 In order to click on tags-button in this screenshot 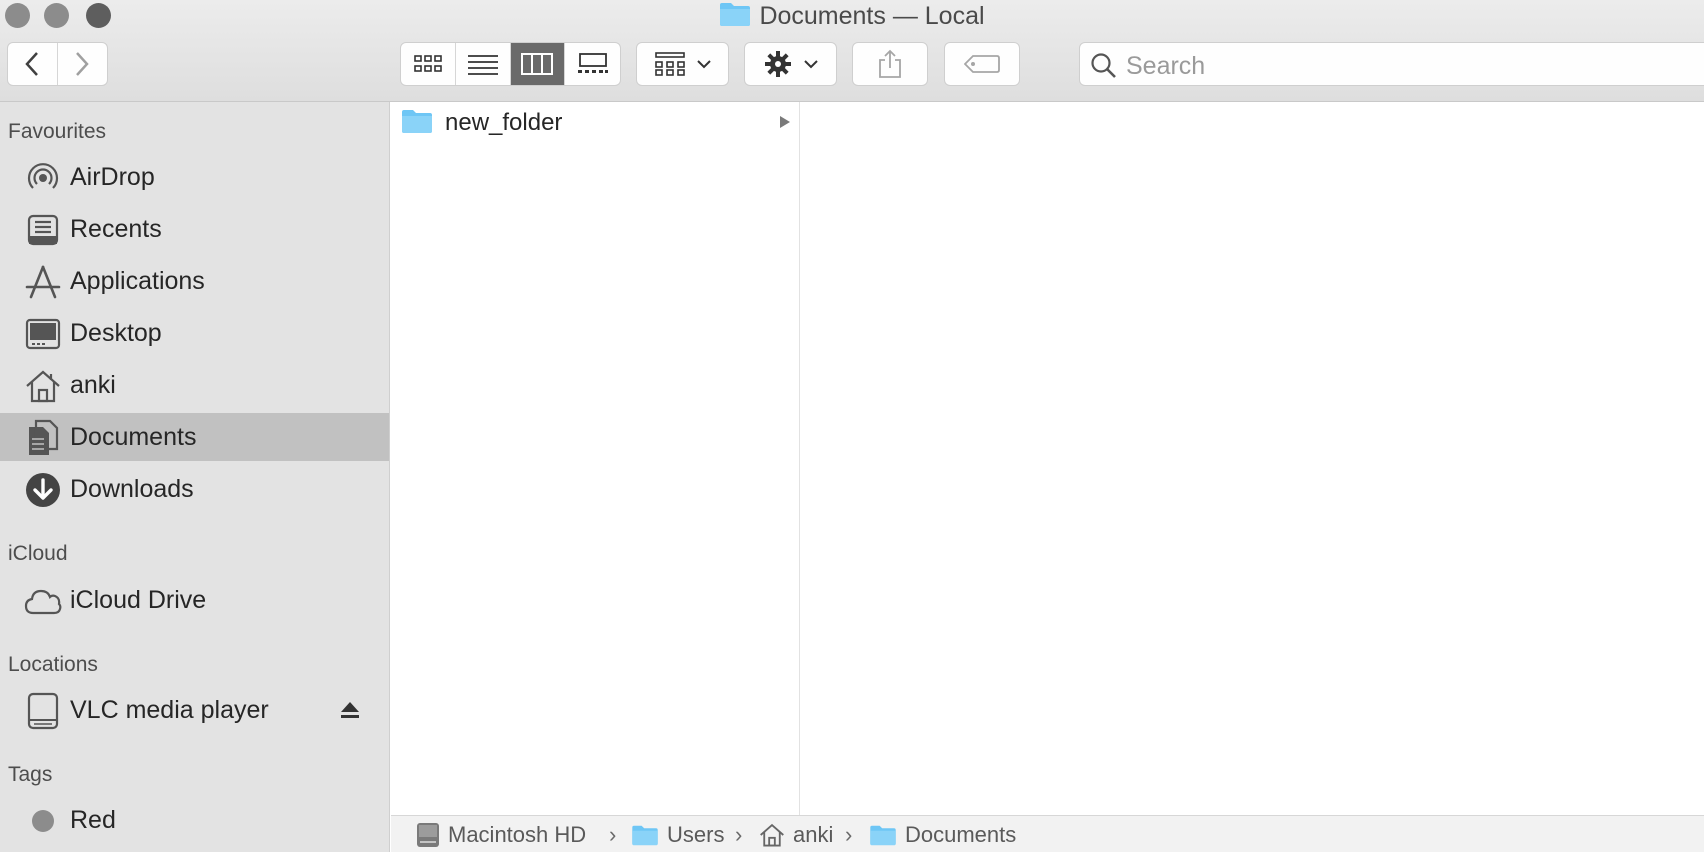, I will do `click(982, 64)`.